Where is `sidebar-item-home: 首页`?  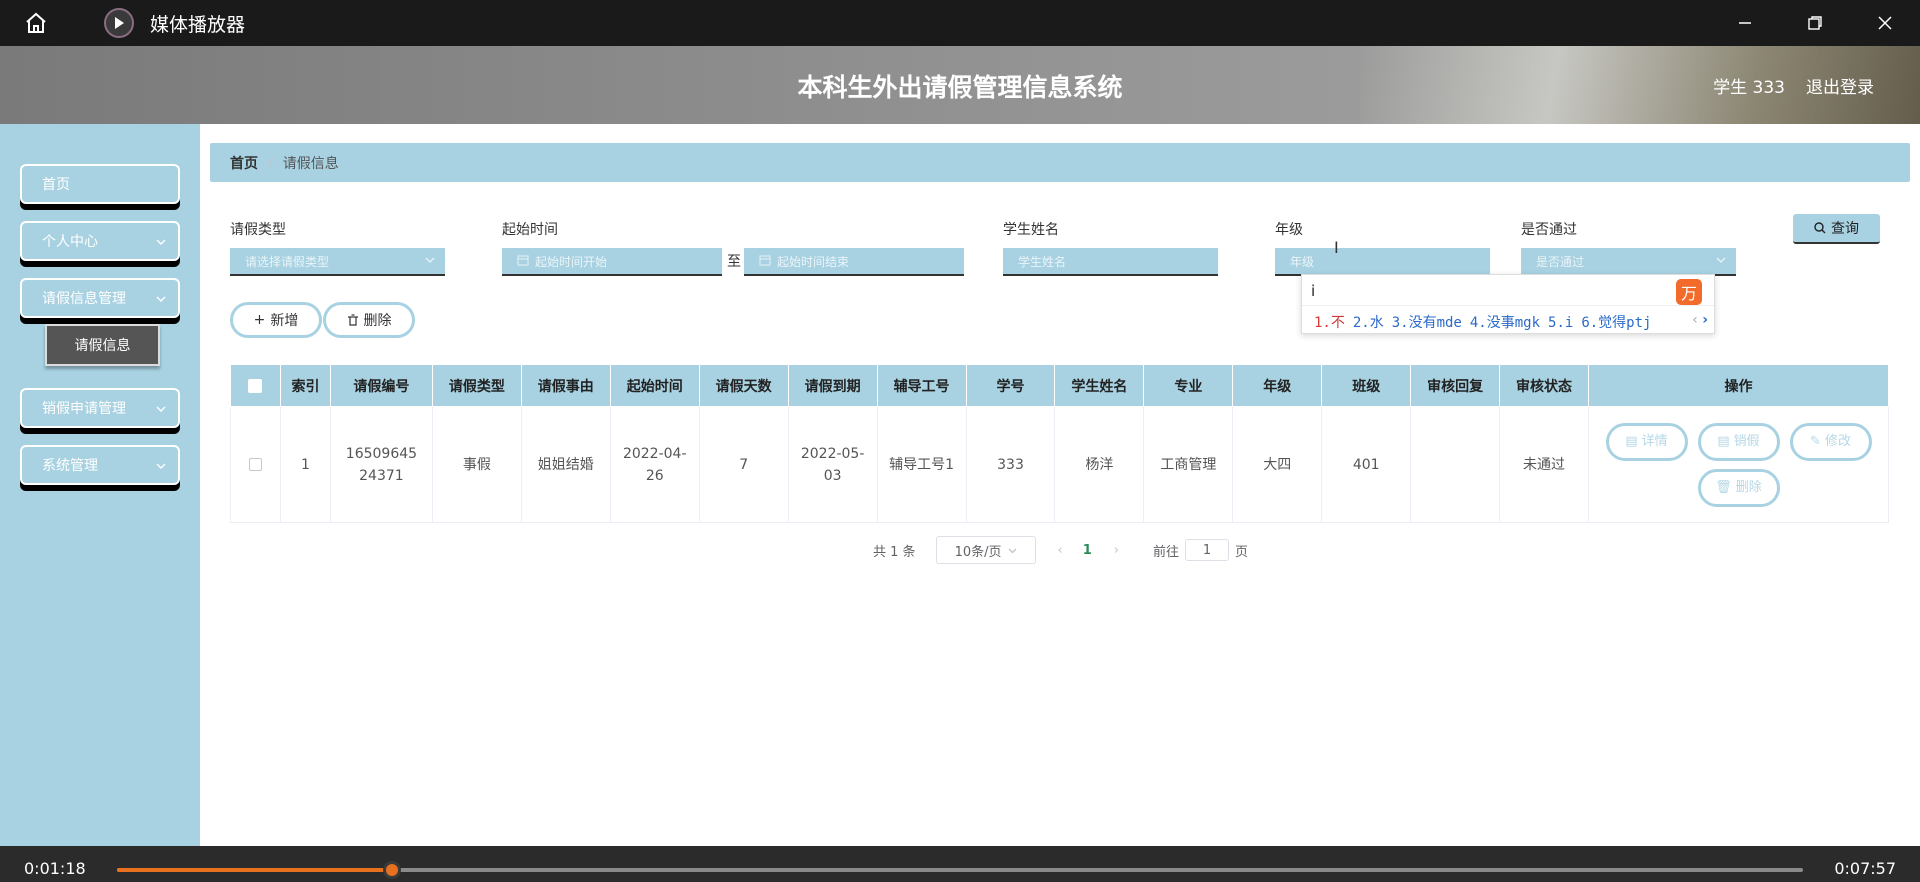 sidebar-item-home: 首页 is located at coordinates (100, 184).